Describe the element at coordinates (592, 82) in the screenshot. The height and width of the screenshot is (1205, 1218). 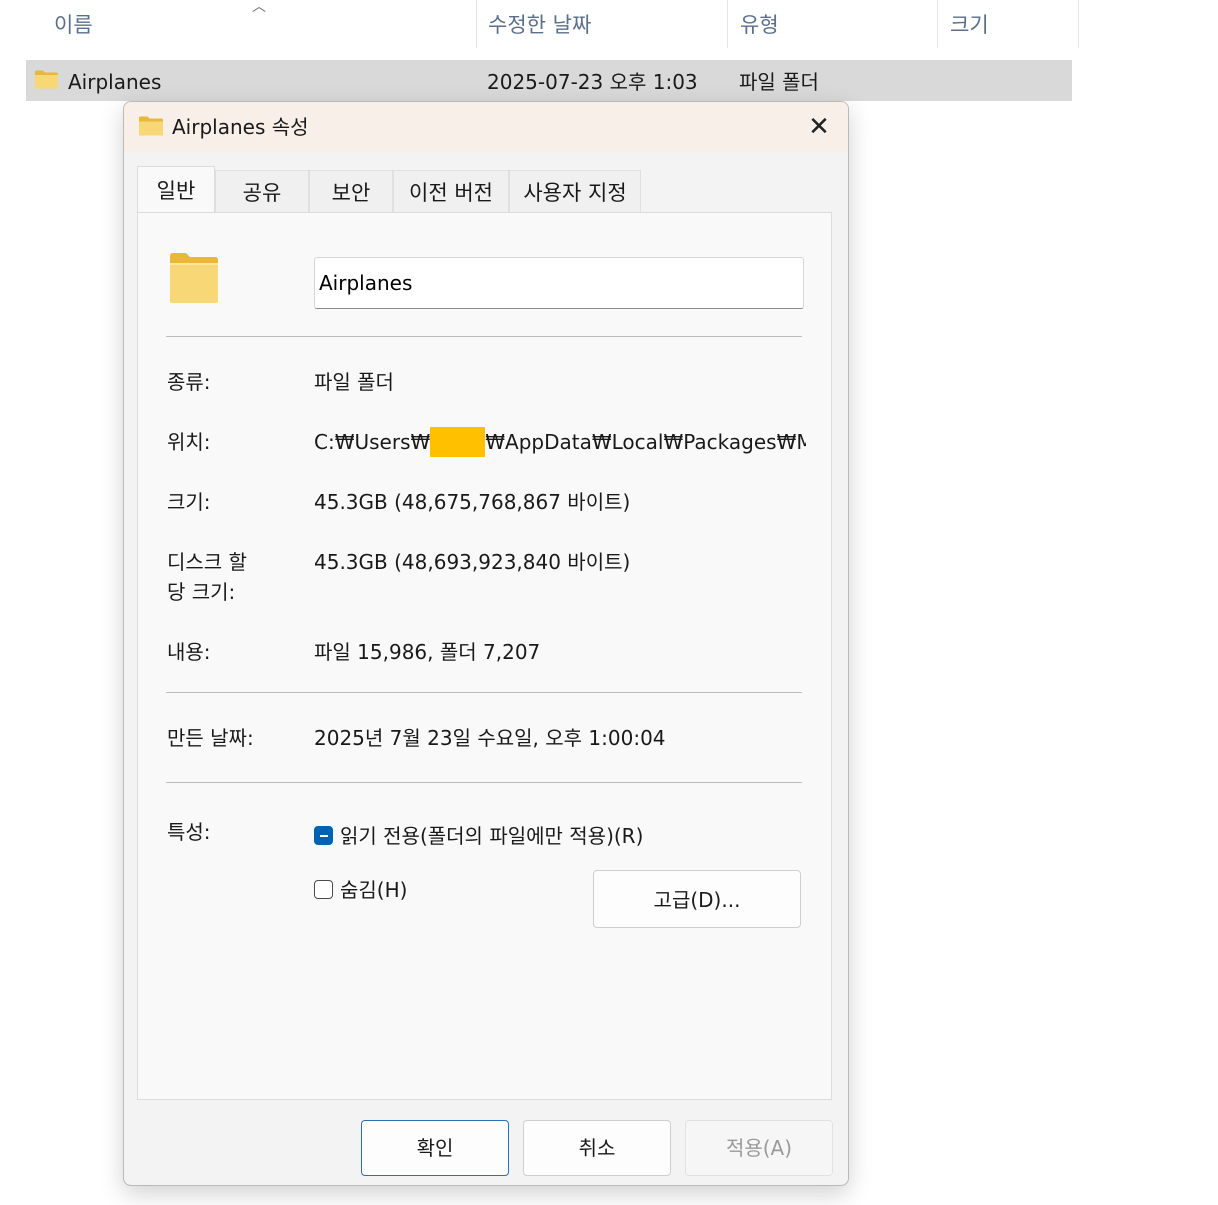
I see `file-modified: 2025-07-23 오후 1:03` at that location.